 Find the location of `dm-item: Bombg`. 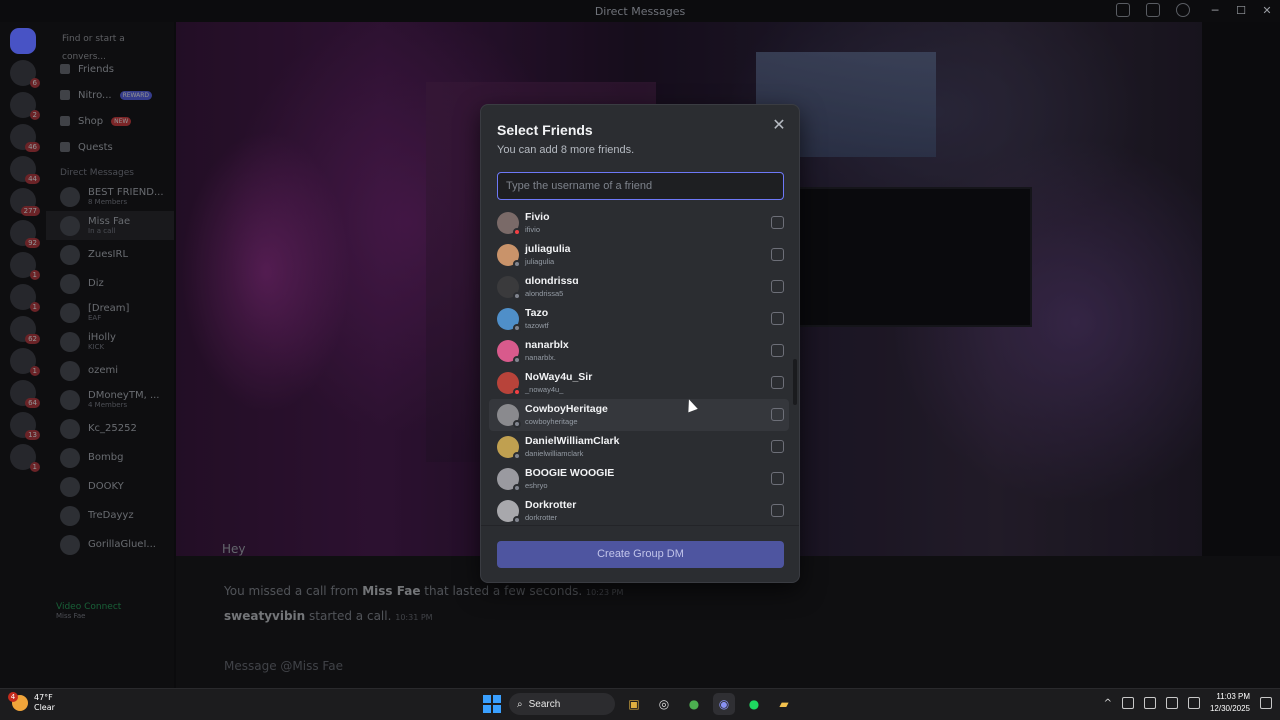

dm-item: Bombg is located at coordinates (110, 457).